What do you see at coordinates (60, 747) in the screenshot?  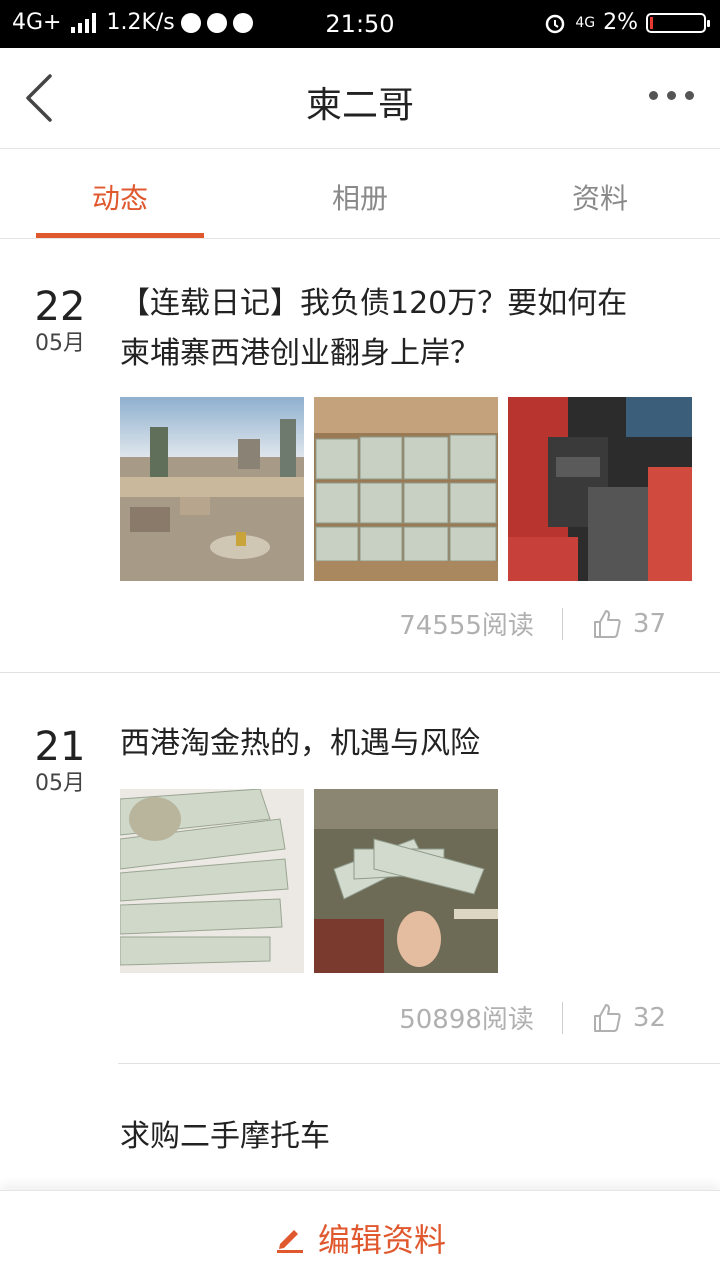 I see `post-day: 21` at bounding box center [60, 747].